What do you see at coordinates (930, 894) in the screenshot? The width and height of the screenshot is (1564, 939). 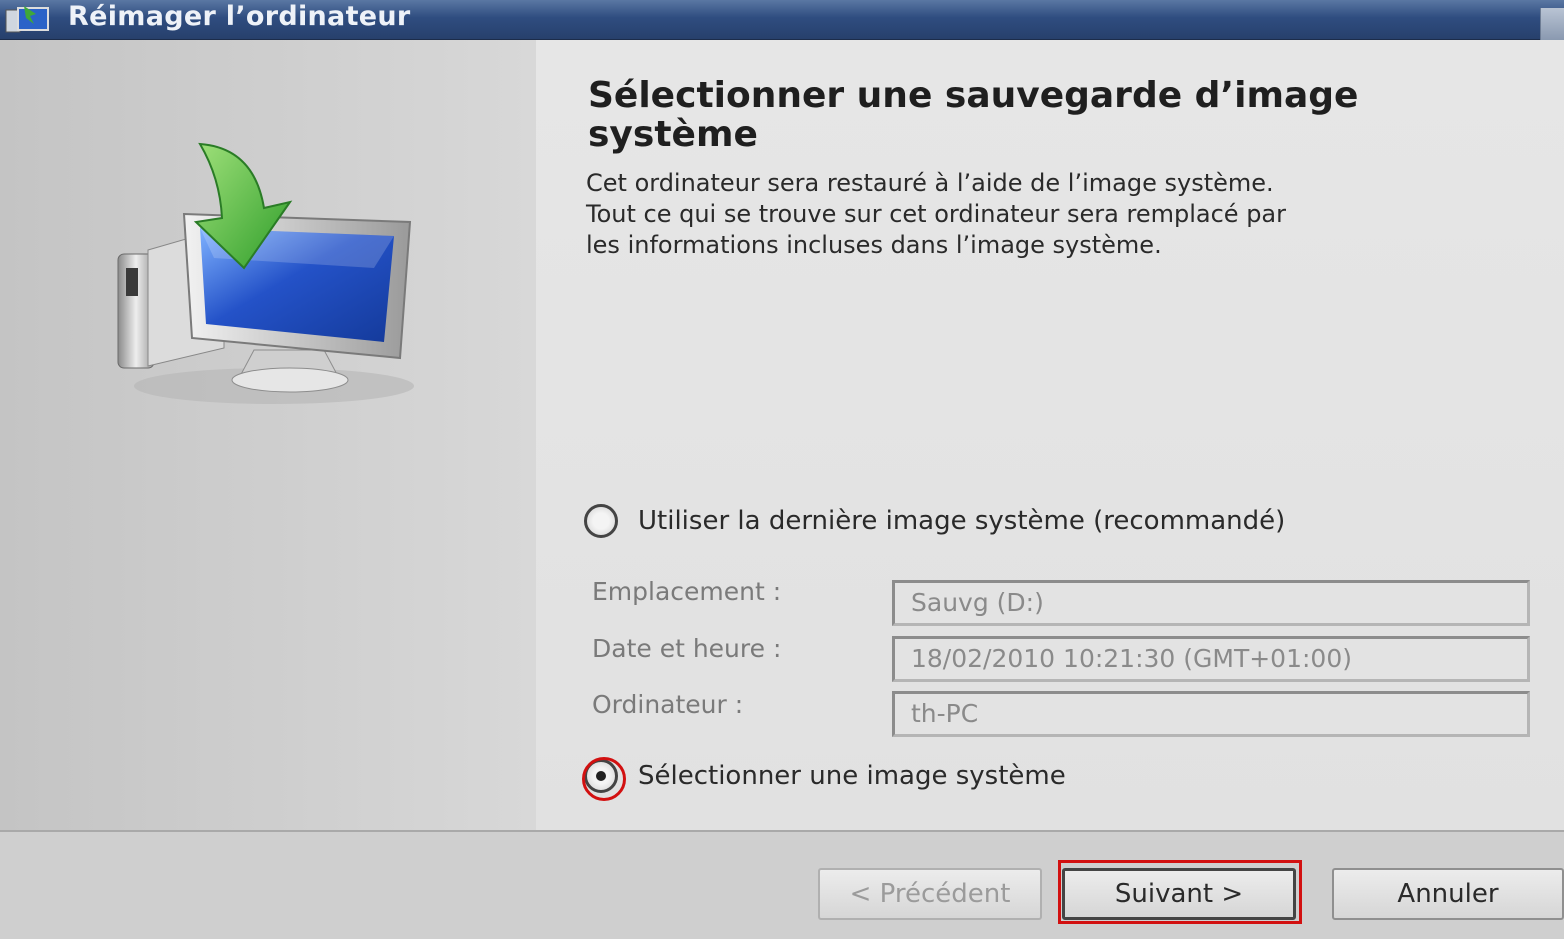 I see `previous-button: < Précédent` at bounding box center [930, 894].